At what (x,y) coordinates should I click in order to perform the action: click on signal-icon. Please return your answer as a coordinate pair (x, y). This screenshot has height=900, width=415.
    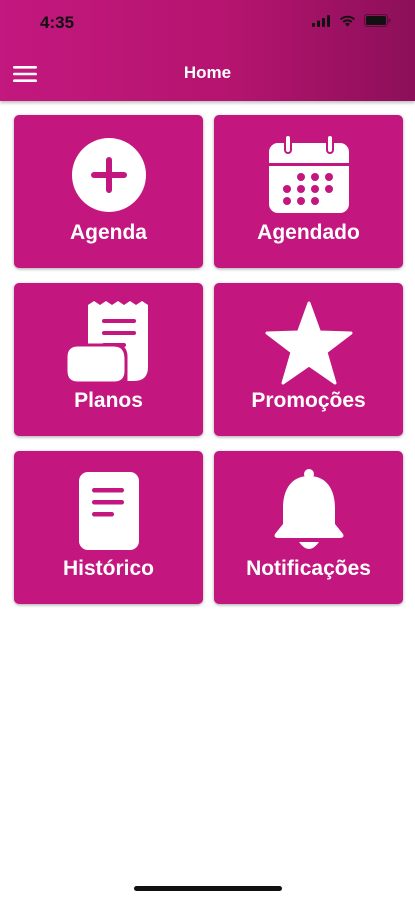
    Looking at the image, I should click on (321, 20).